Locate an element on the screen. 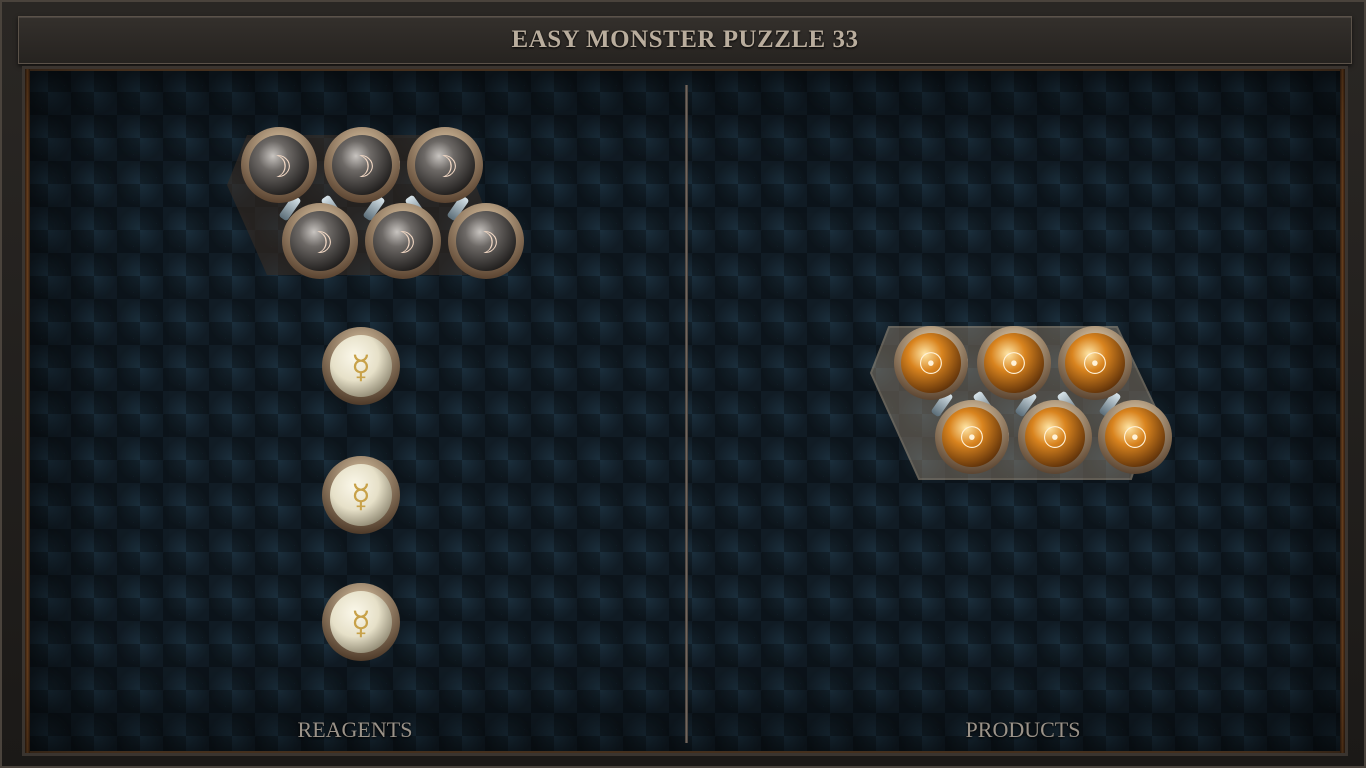 The image size is (1366, 768). product-gold-molecule: ☉ ☉ ☉ ☉ ☉ ☉ is located at coordinates (1020, 398).